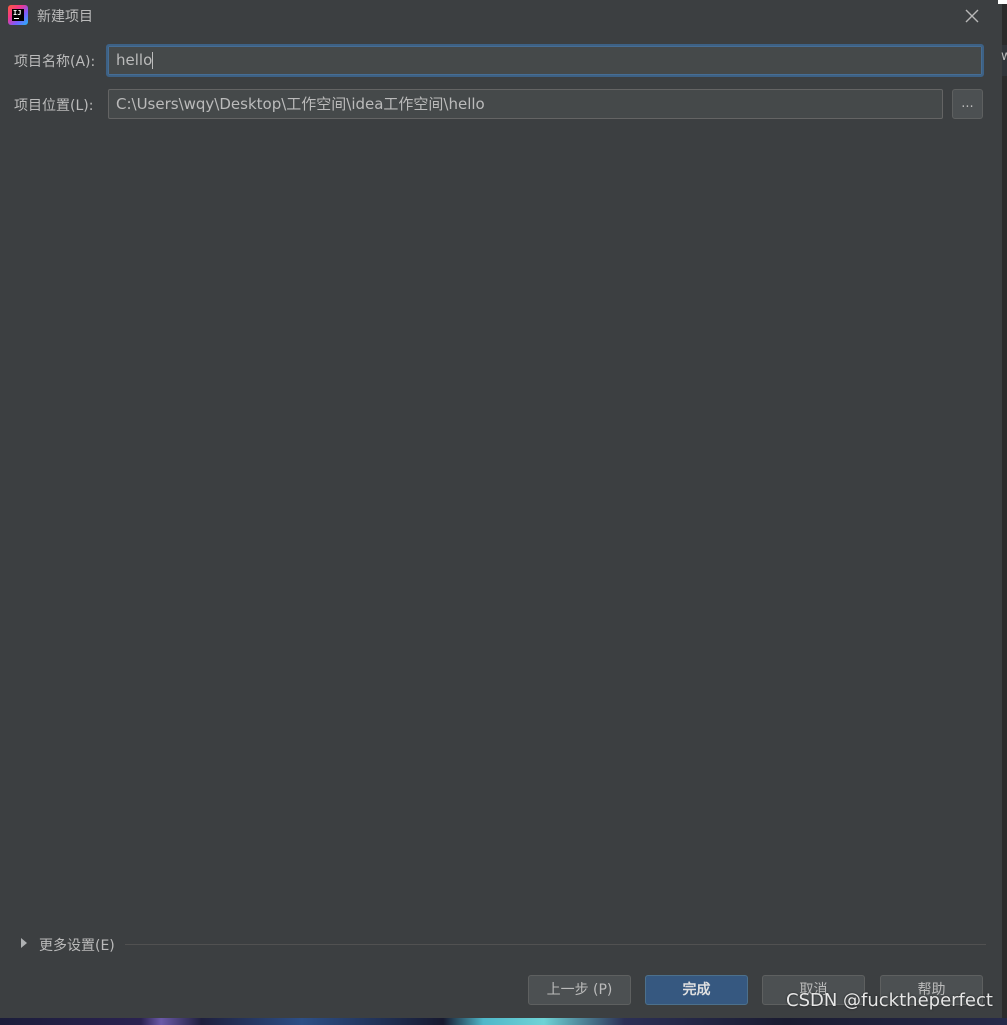  What do you see at coordinates (77, 946) in the screenshot?
I see `more-settings-label: 更多设置(E)` at bounding box center [77, 946].